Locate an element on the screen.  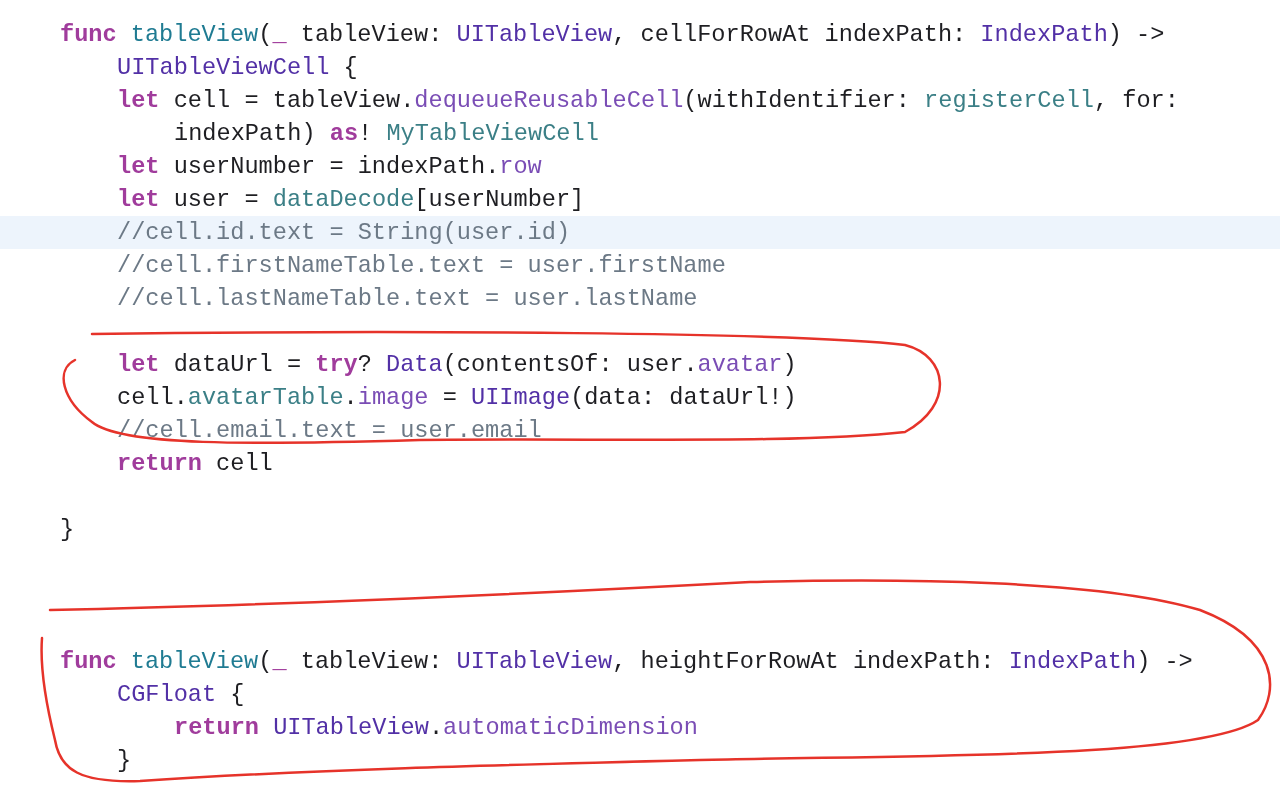
code-line: return UITableView.automaticDimension is located at coordinates (436, 728).